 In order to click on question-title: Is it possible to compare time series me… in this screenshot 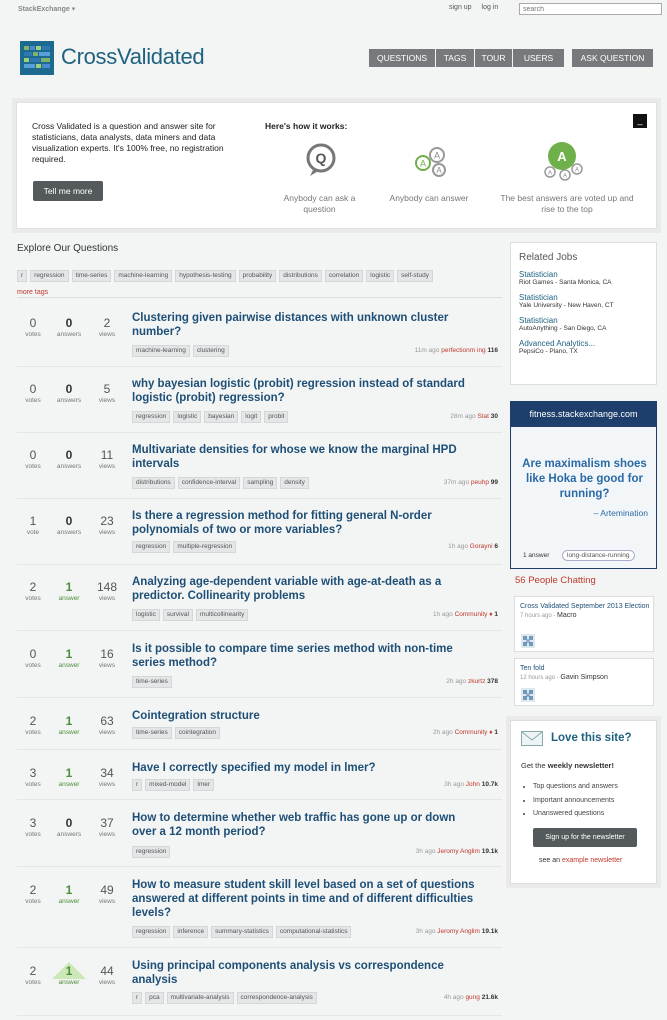, I will do `click(304, 656)`.